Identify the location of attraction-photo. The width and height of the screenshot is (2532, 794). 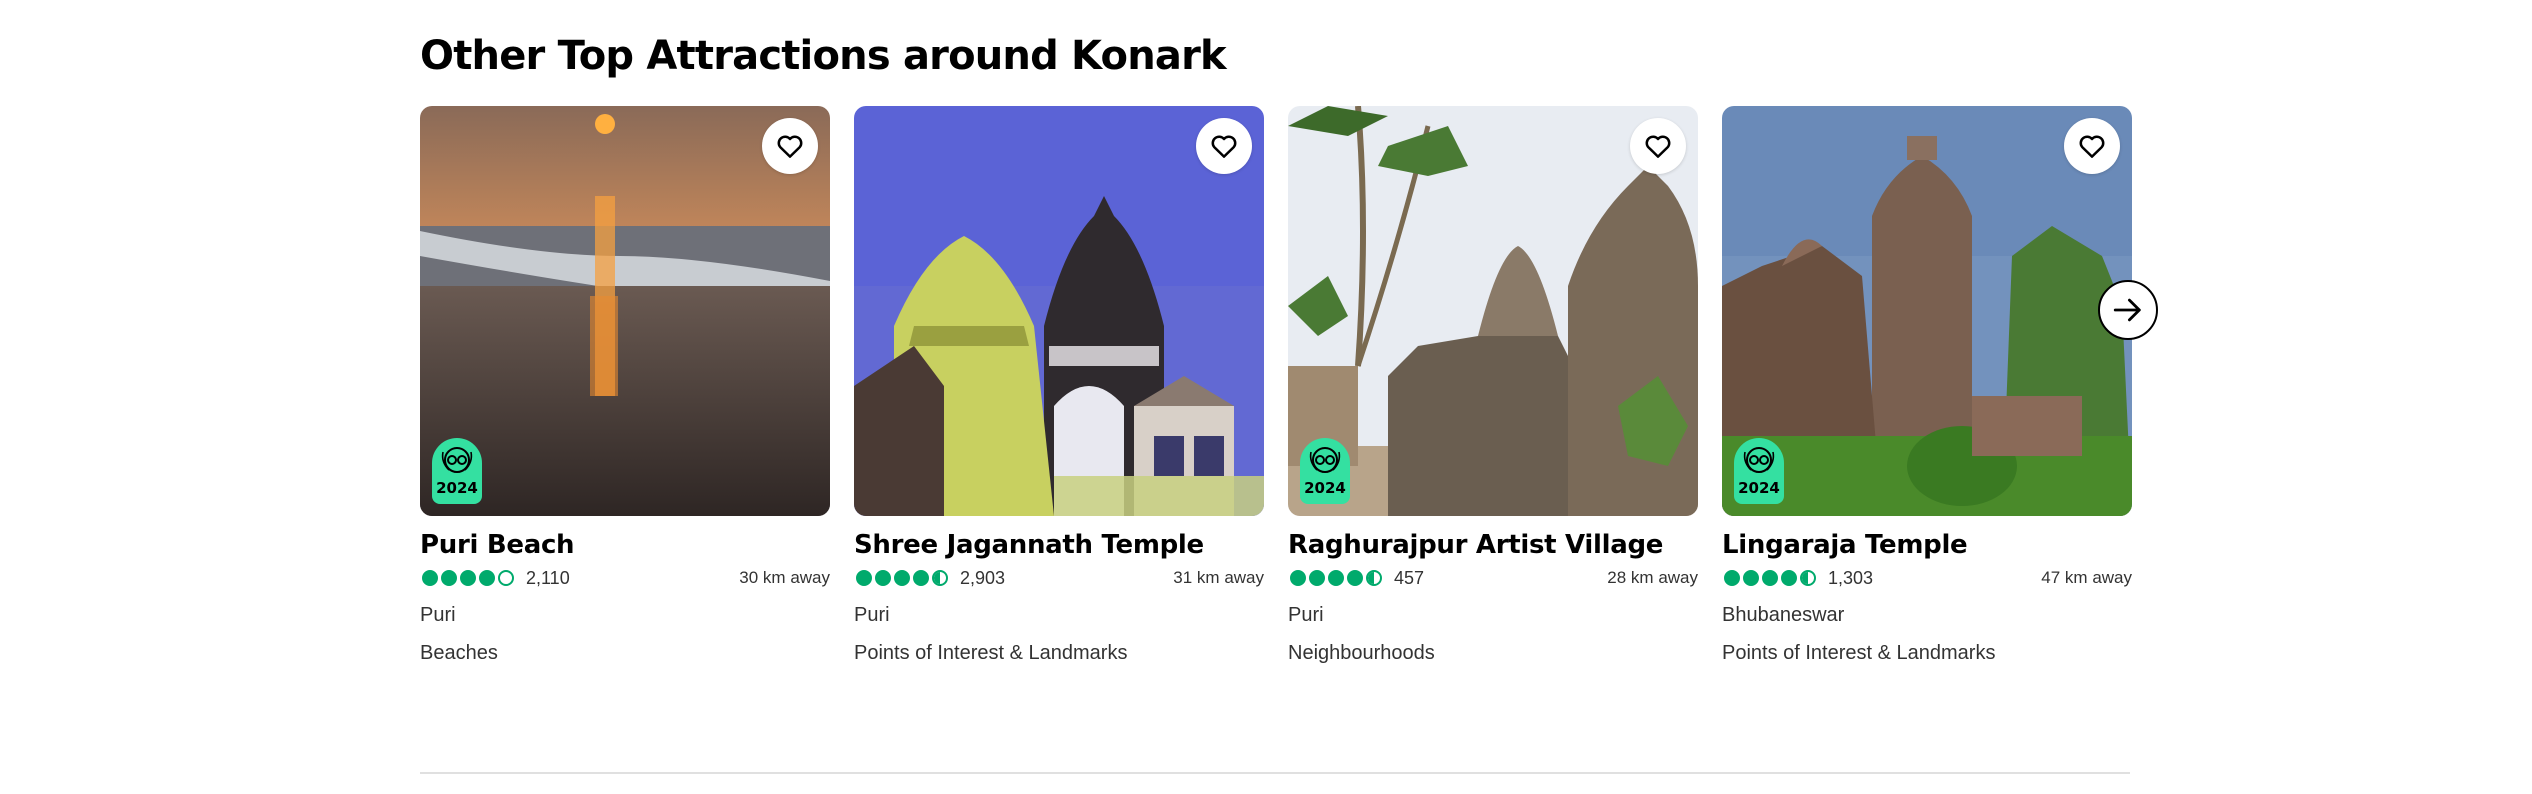
(1059, 311).